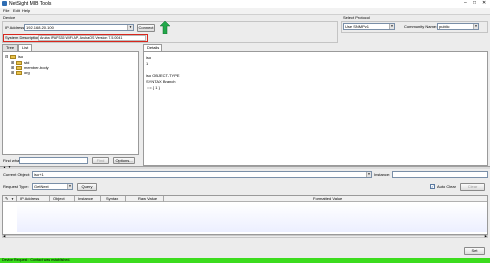 This screenshot has height=263, width=490. What do you see at coordinates (85, 199) in the screenshot?
I see `column-header: Instance` at bounding box center [85, 199].